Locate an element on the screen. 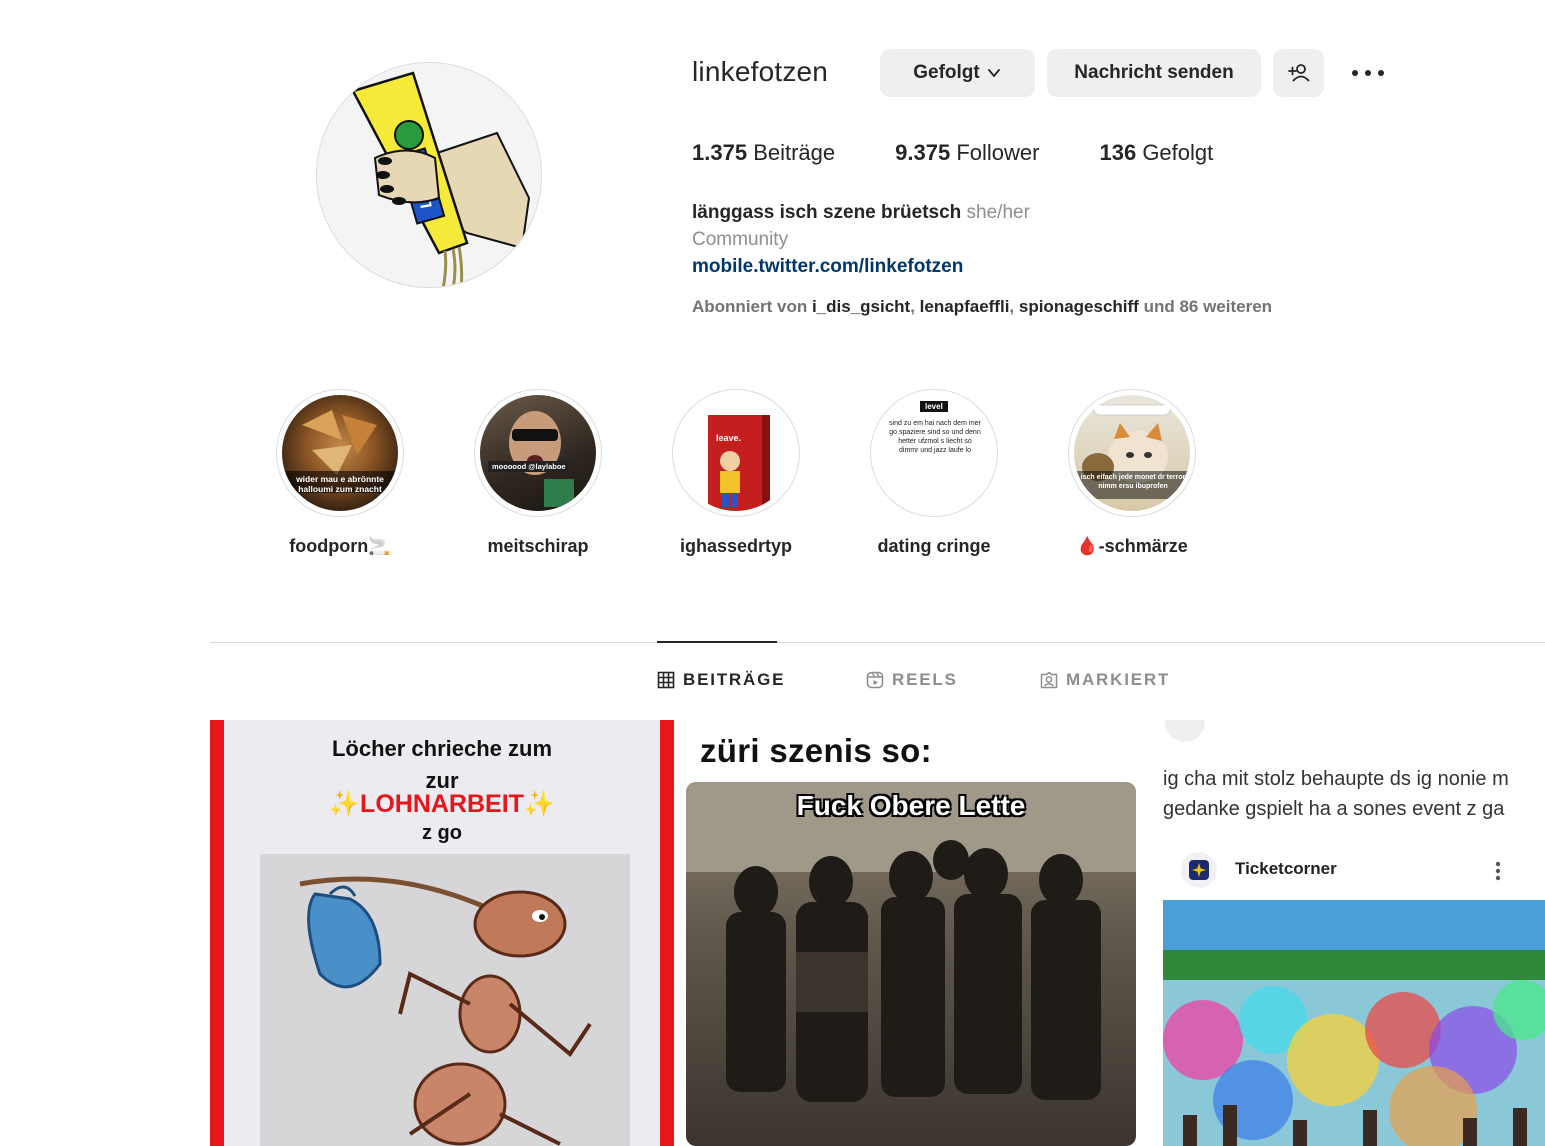 The image size is (1545, 1146). ticketcorner-star-icon is located at coordinates (1199, 870).